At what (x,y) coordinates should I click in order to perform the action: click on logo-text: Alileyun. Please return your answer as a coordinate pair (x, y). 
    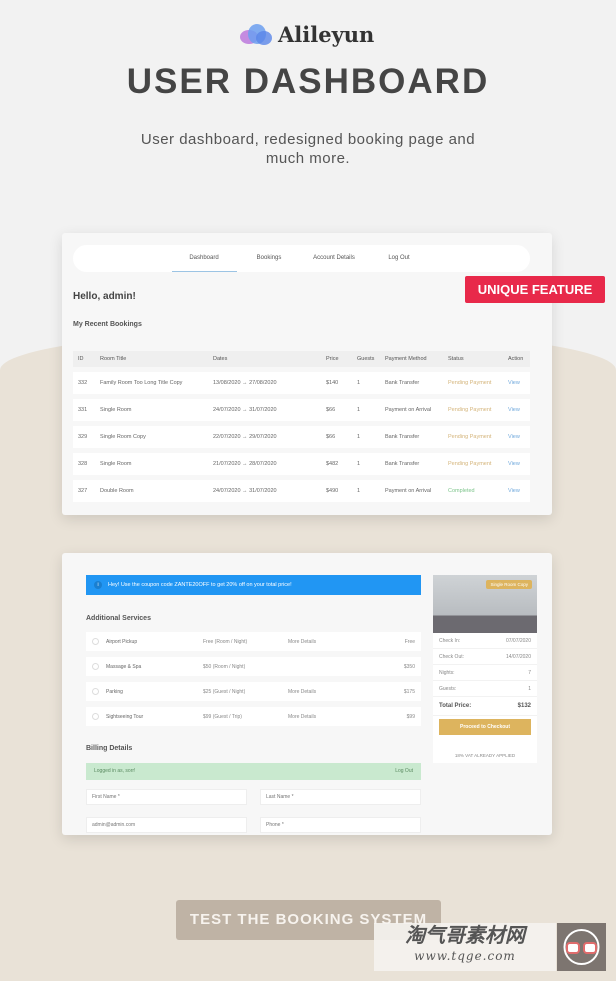
    Looking at the image, I should click on (326, 34).